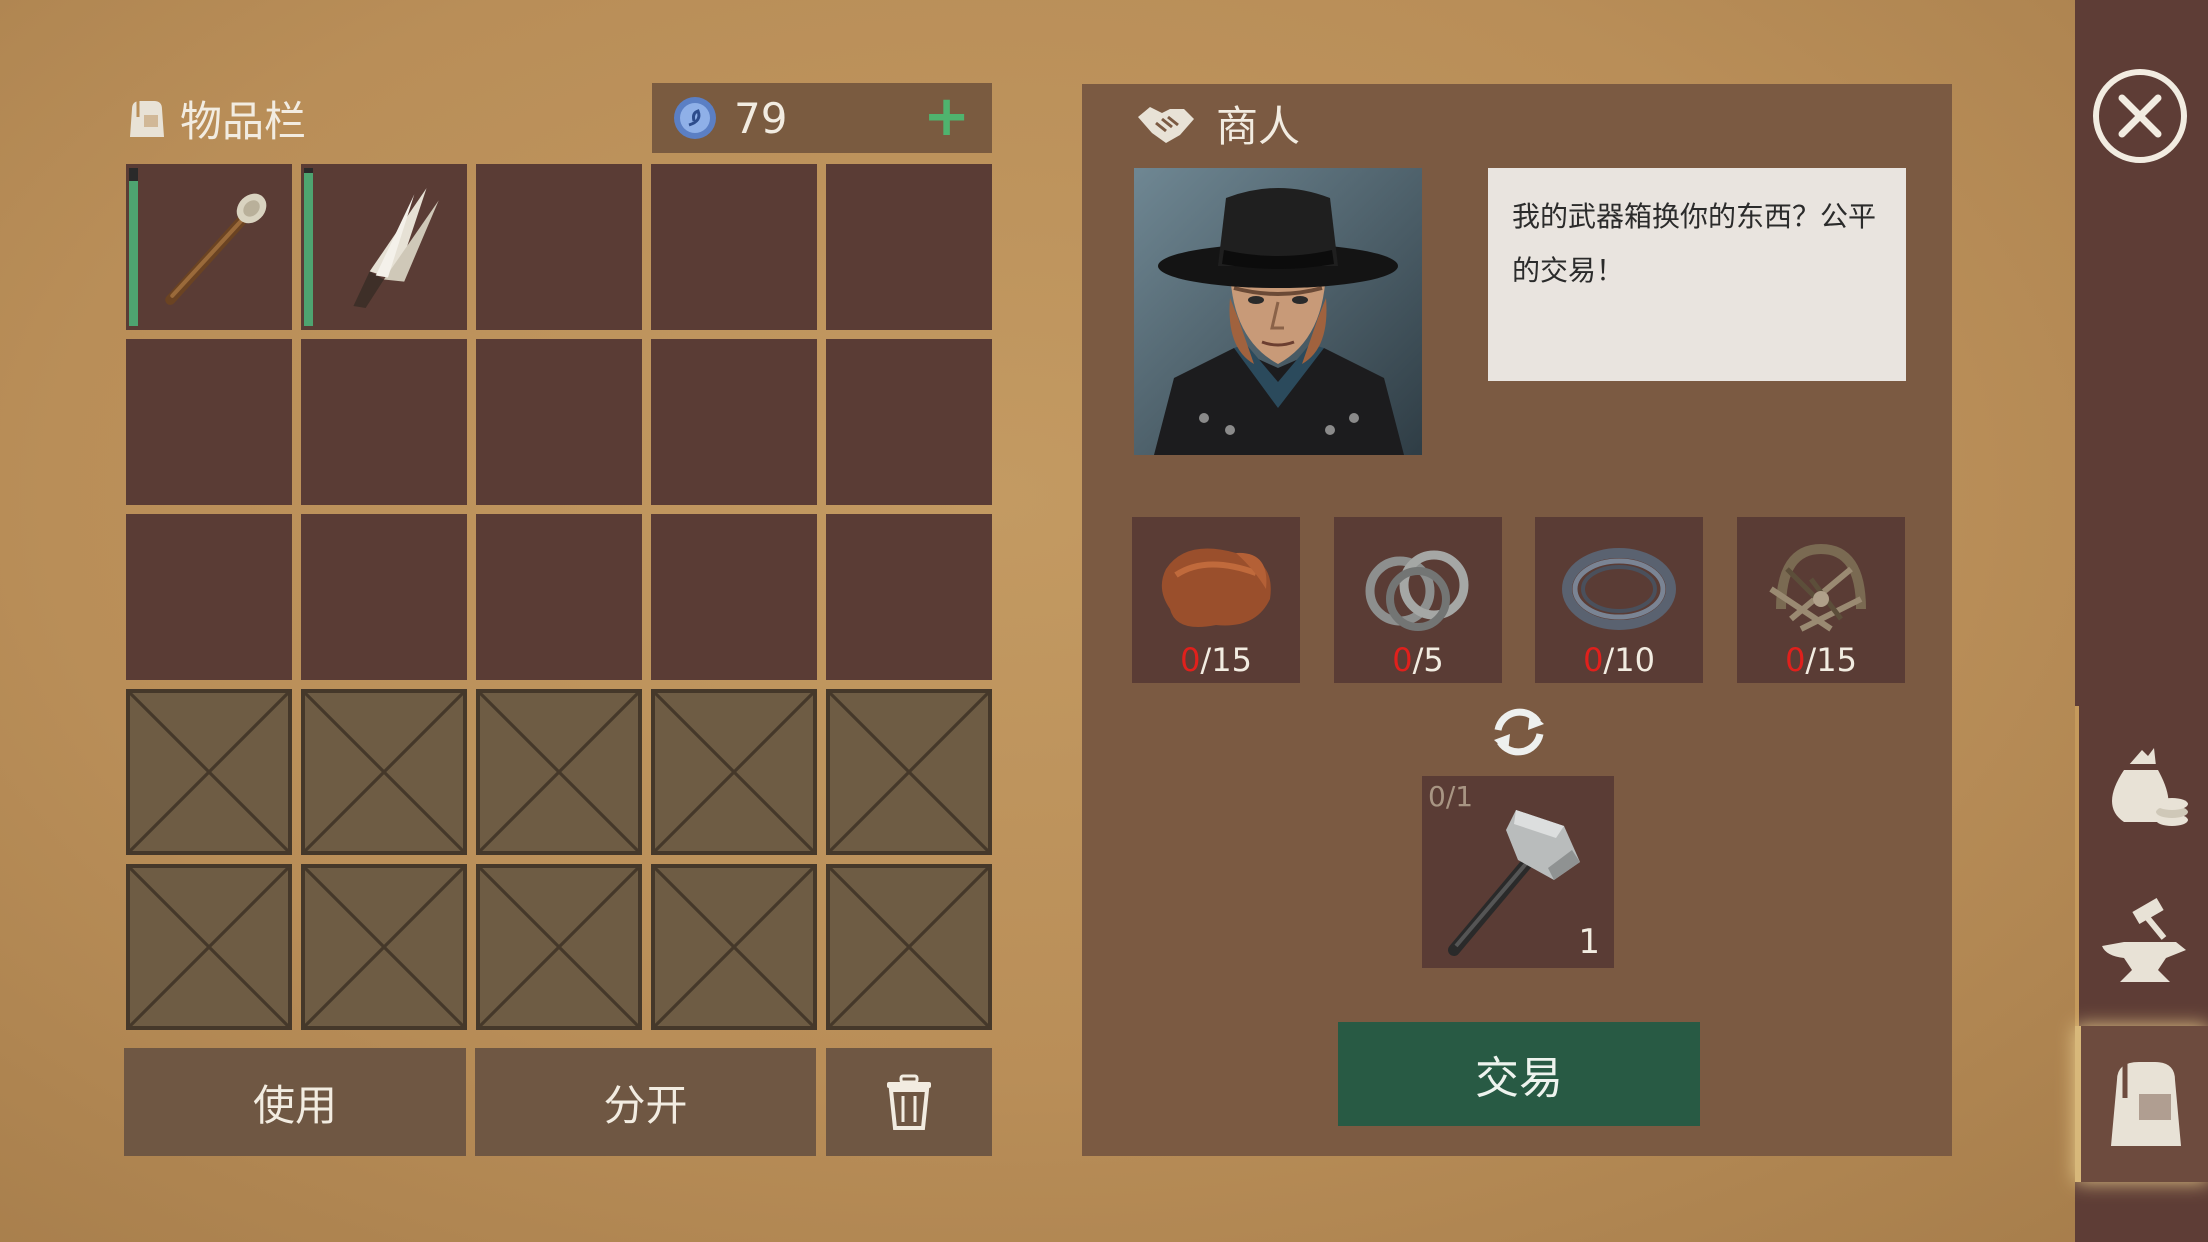  Describe the element at coordinates (1278, 311) in the screenshot. I see `merchant-portrait` at that location.